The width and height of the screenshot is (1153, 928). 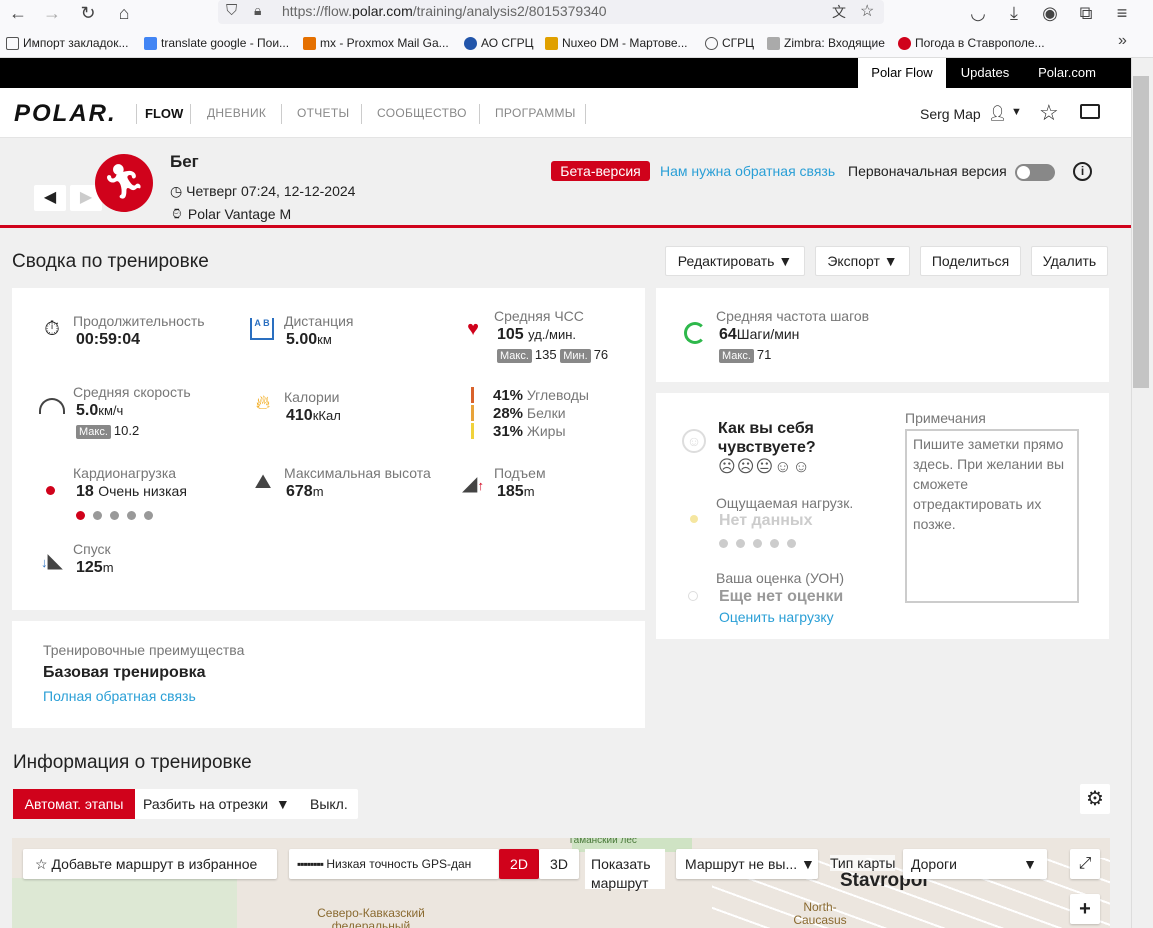 I want to click on nav-diary: ДНЕВНИК, so click(x=236, y=113).